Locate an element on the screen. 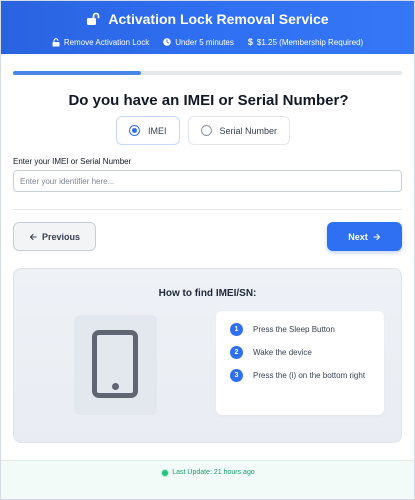 This screenshot has width=415, height=500. radio-serial-number is located at coordinates (206, 130).